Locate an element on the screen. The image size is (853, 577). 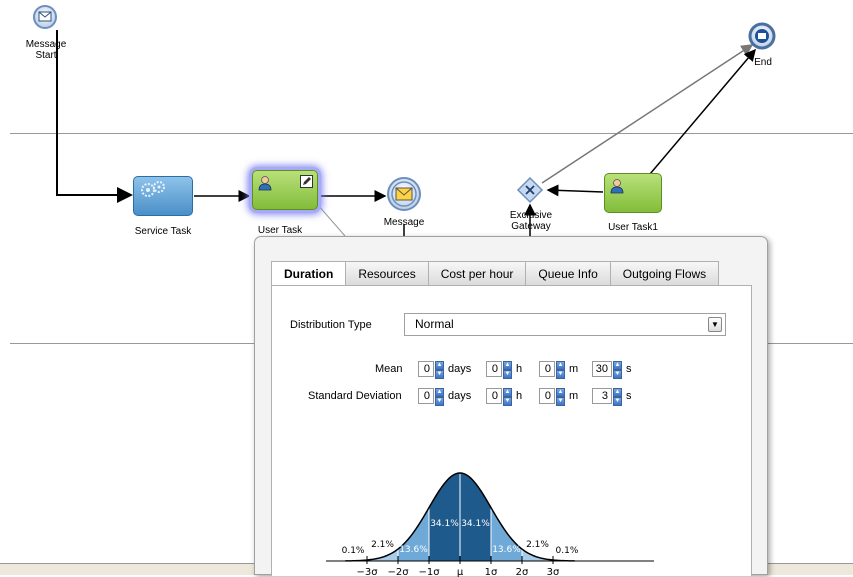
mean-minutes-input: 0 is located at coordinates (547, 369).